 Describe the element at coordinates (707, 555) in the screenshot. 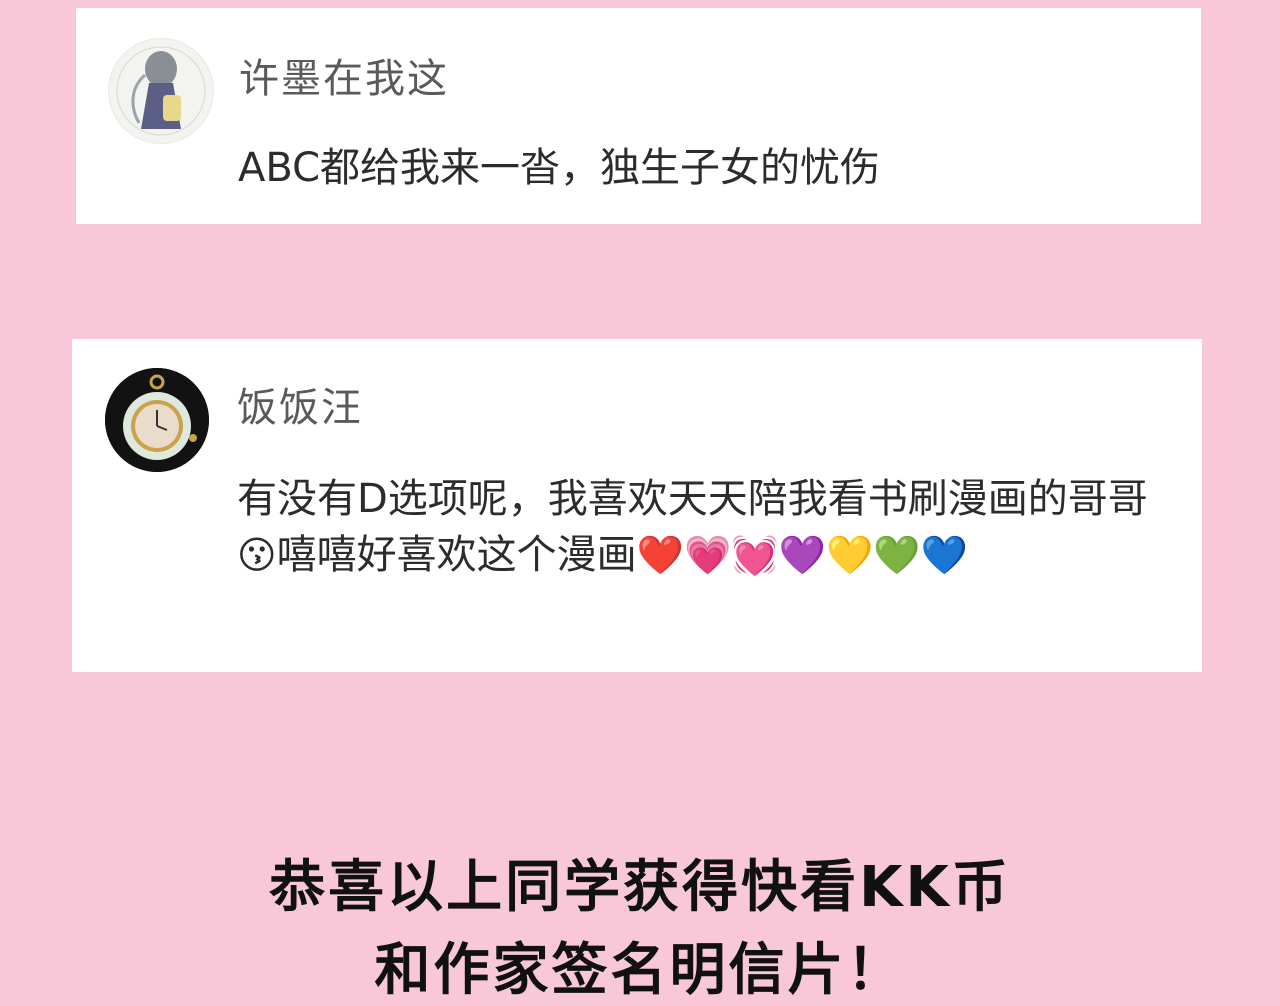

I see `growing-heart-icon: 💗` at that location.